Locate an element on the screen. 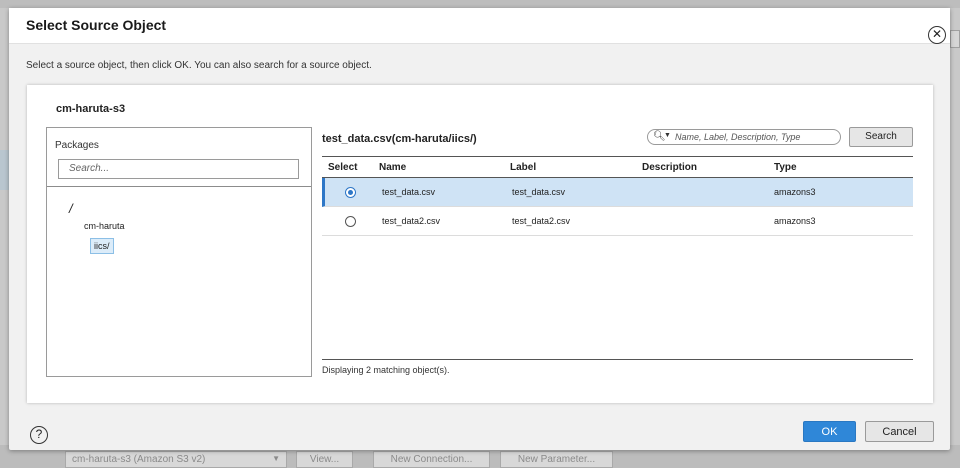 This screenshot has width=960, height=468. background-right-control is located at coordinates (955, 39).